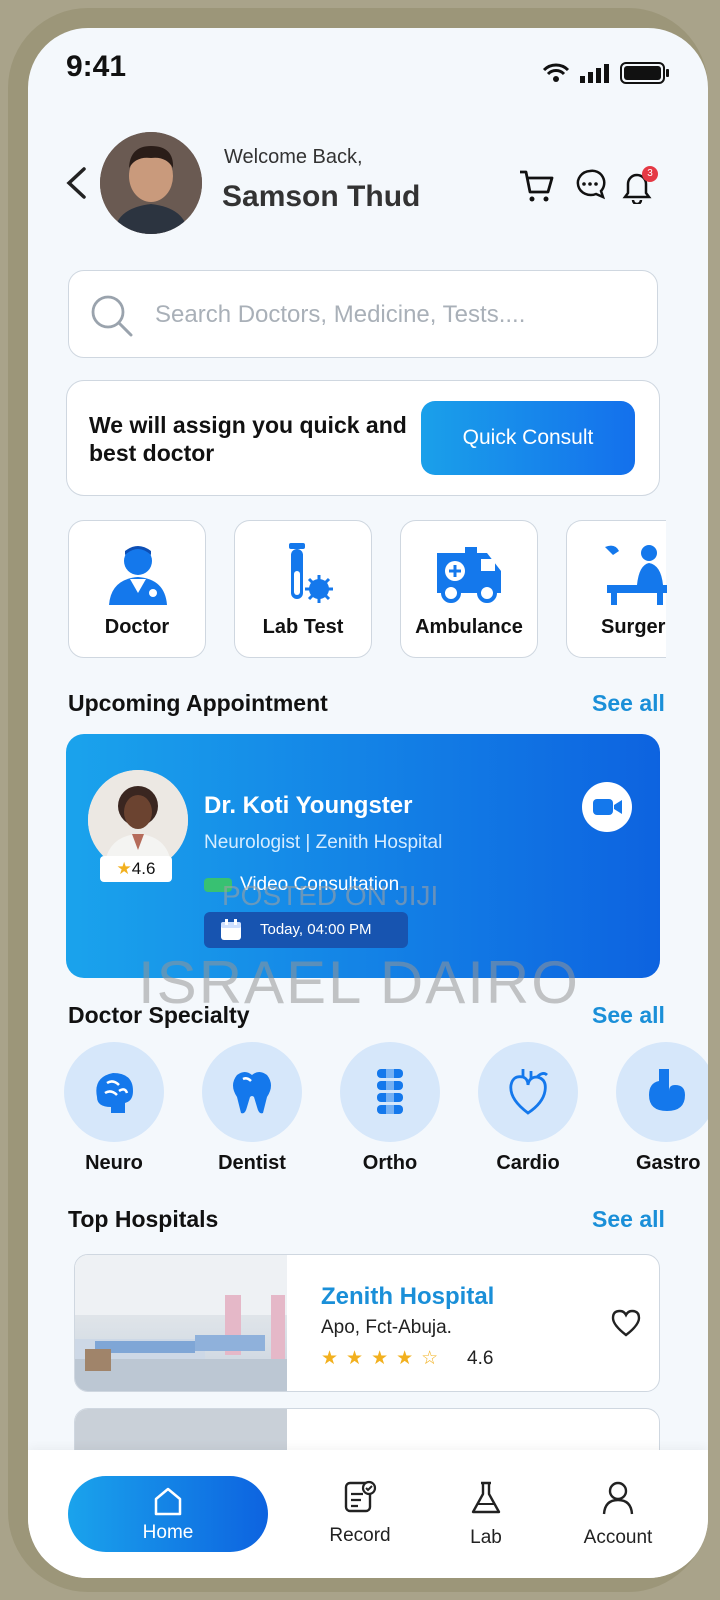 Image resolution: width=720 pixels, height=1600 pixels. What do you see at coordinates (386, 1327) in the screenshot?
I see `hospital-location: Apo, Fct-Abuja.` at bounding box center [386, 1327].